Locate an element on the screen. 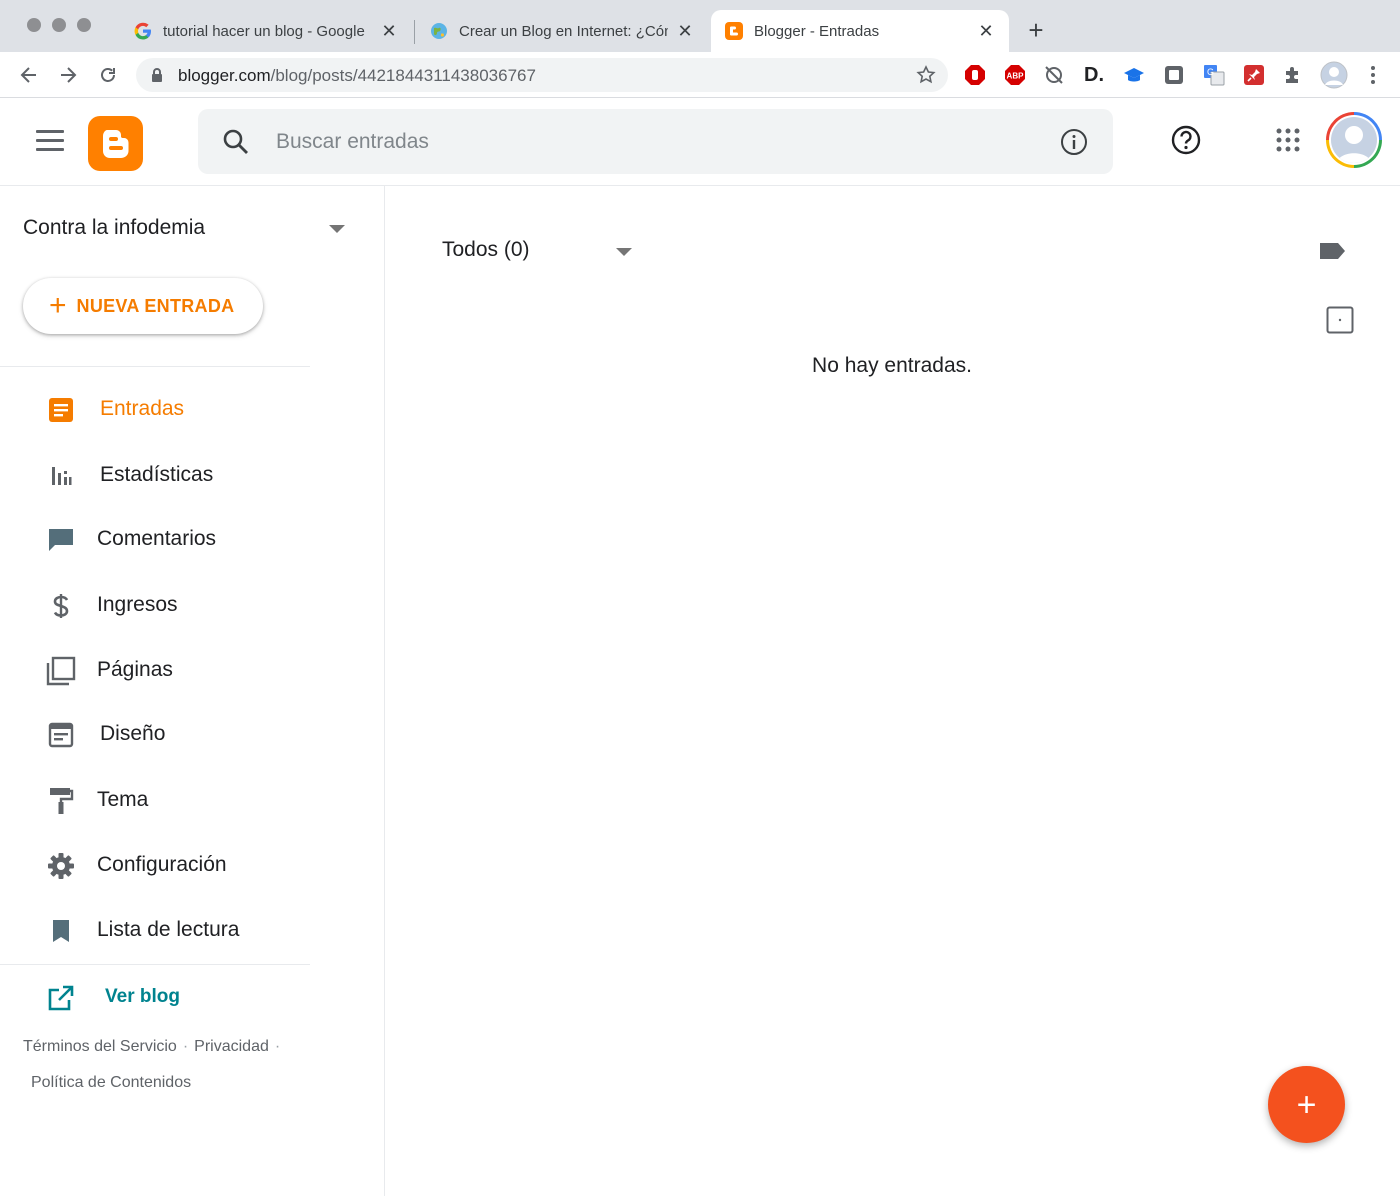 The height and width of the screenshot is (1196, 1400). adblock-icon: ABP is located at coordinates (1015, 75).